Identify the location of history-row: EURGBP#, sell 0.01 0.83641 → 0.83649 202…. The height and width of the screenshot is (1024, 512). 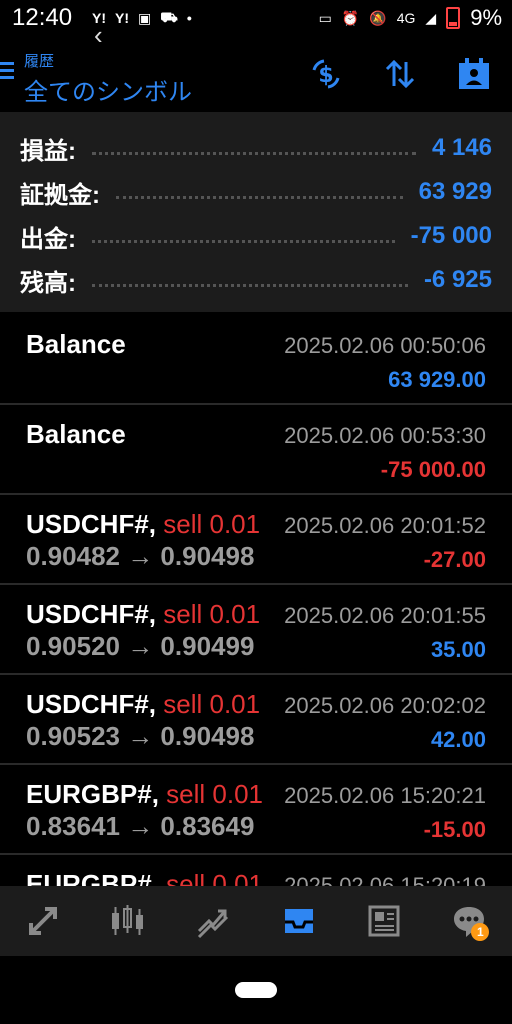
(256, 809).